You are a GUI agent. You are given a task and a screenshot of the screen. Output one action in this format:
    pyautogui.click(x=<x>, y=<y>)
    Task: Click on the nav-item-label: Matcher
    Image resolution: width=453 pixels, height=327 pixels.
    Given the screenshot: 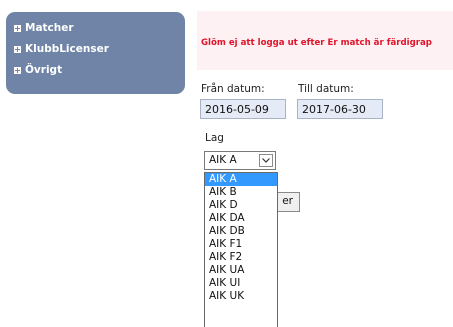 What is the action you would take?
    pyautogui.click(x=49, y=28)
    